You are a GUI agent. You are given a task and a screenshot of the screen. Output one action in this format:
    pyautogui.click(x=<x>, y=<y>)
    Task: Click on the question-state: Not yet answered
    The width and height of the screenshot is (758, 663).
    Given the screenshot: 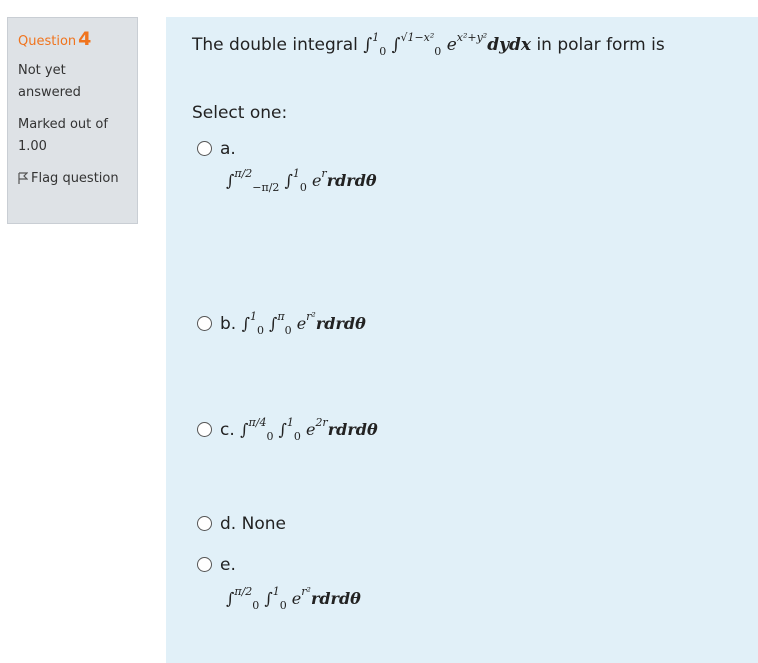 What is the action you would take?
    pyautogui.click(x=77, y=82)
    